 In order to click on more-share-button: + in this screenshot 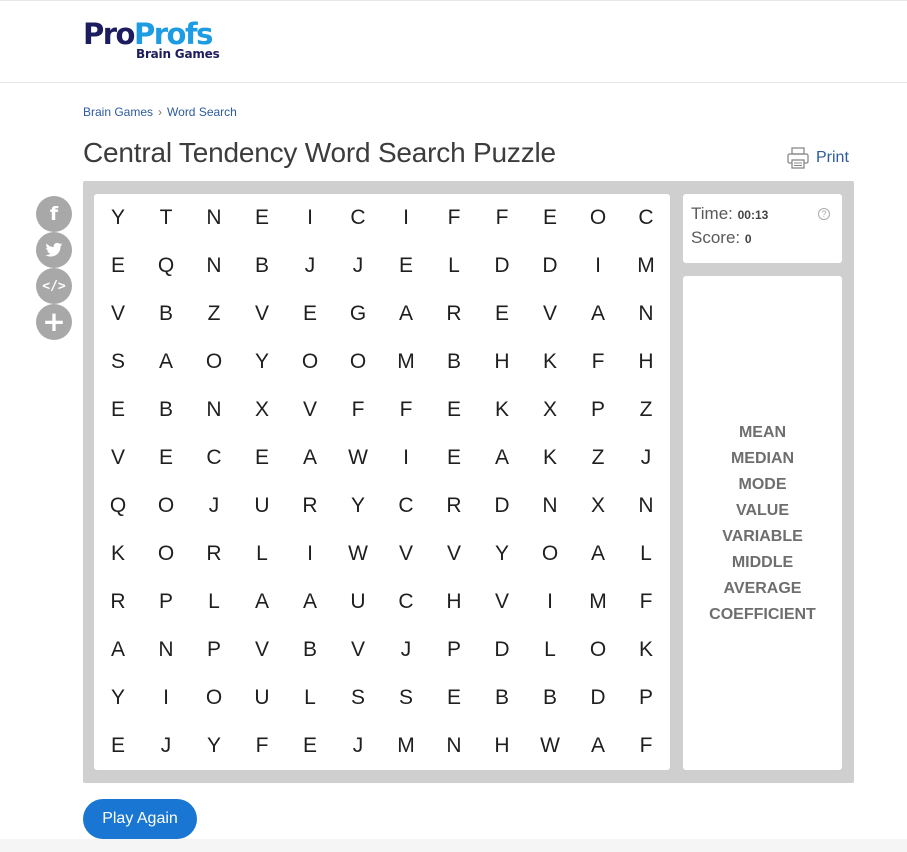, I will do `click(54, 322)`.